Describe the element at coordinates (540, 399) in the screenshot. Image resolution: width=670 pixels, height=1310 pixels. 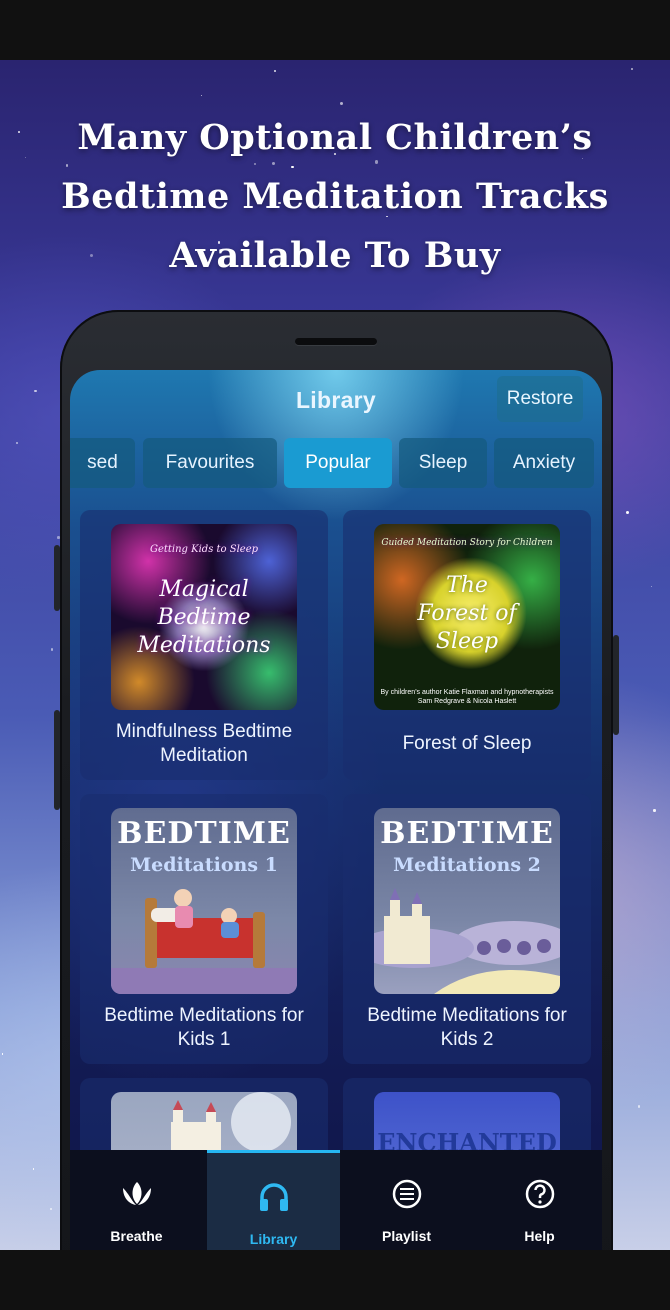
I see `restore-button: Restore` at that location.